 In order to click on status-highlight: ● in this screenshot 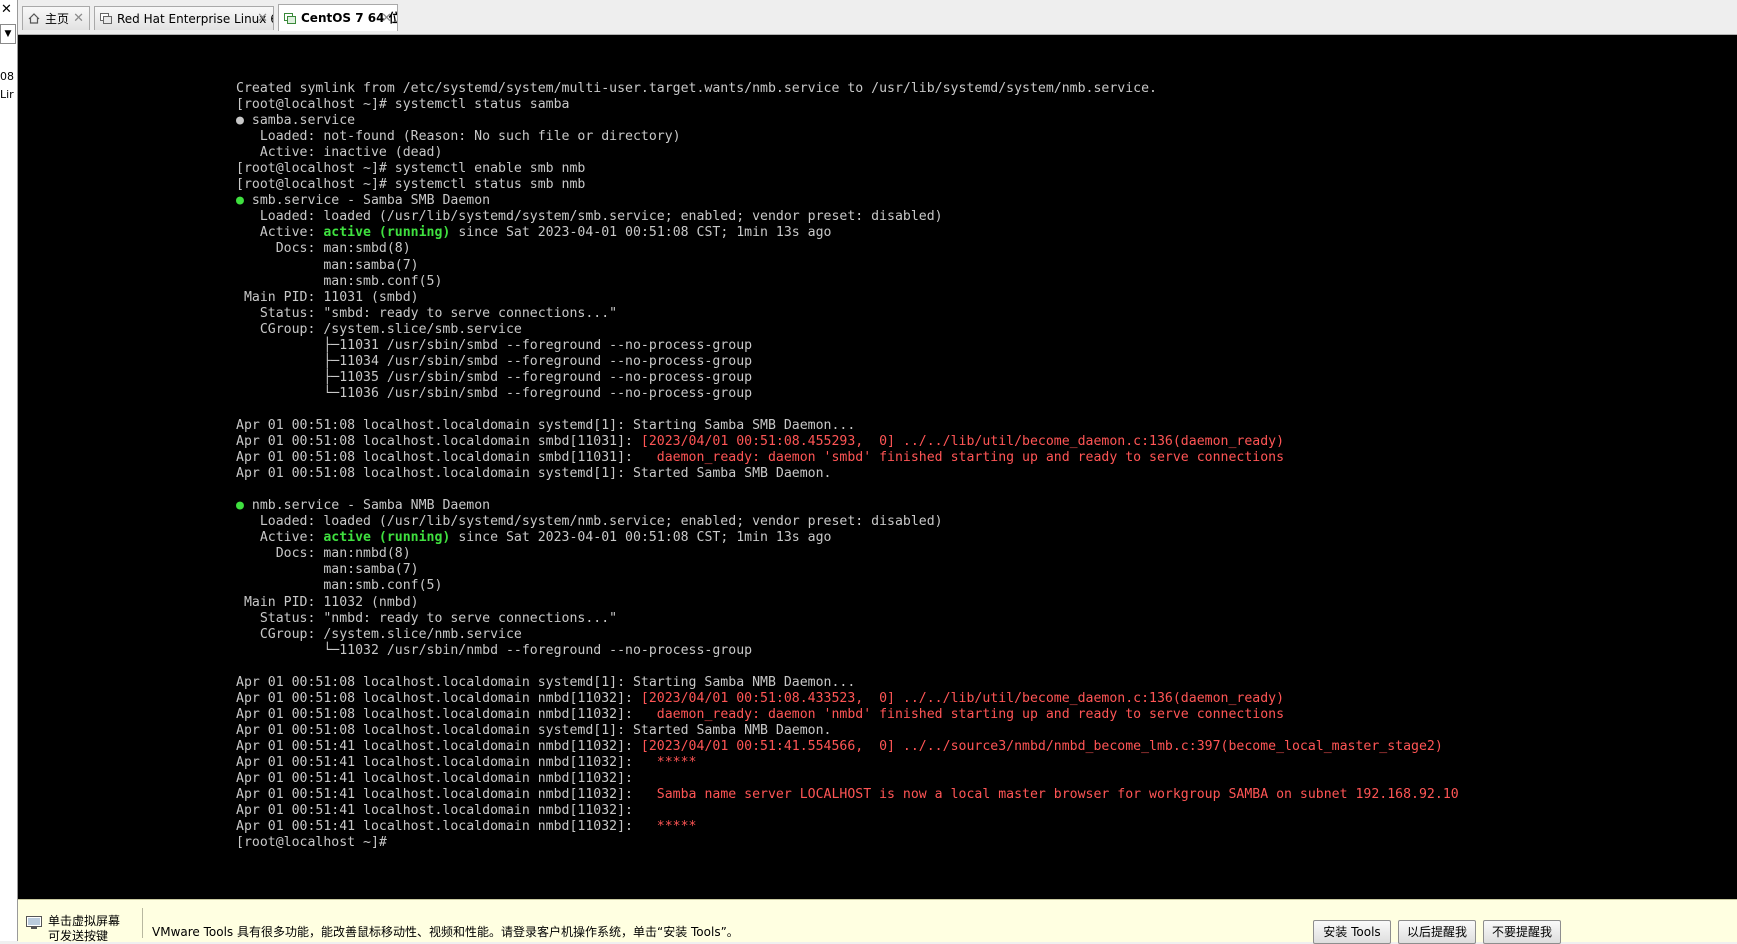, I will do `click(240, 201)`.